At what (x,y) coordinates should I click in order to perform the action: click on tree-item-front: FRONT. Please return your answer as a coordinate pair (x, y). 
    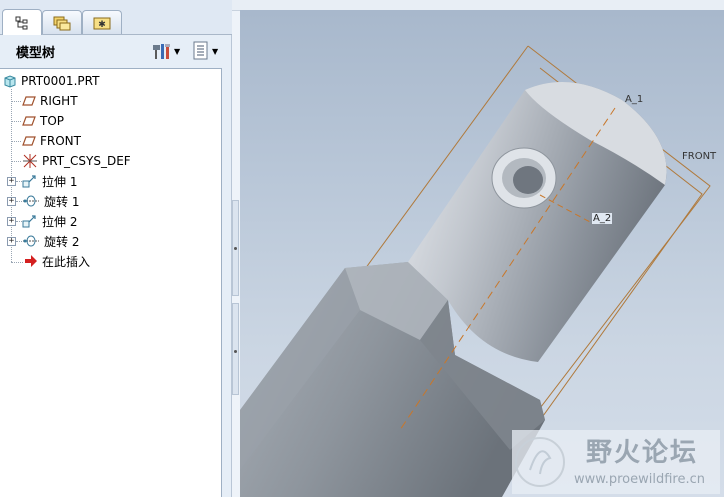
    Looking at the image, I should click on (51, 141).